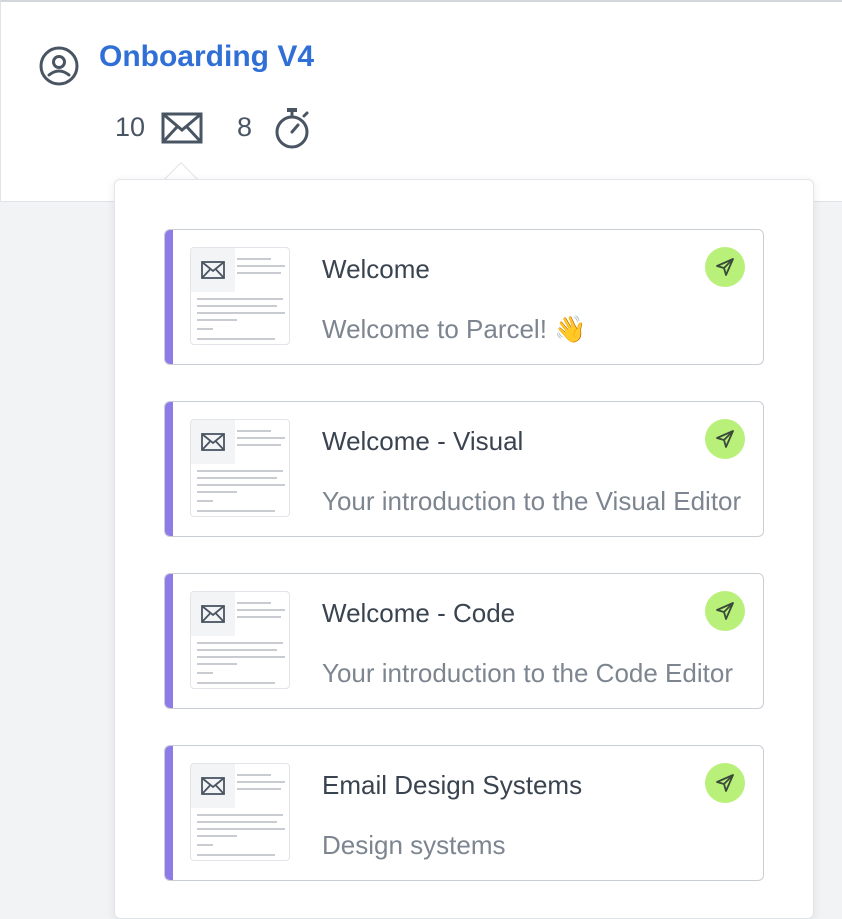 Image resolution: width=842 pixels, height=919 pixels. What do you see at coordinates (532, 501) in the screenshot?
I see `email-subject: Your introduction to the Visual Editor` at bounding box center [532, 501].